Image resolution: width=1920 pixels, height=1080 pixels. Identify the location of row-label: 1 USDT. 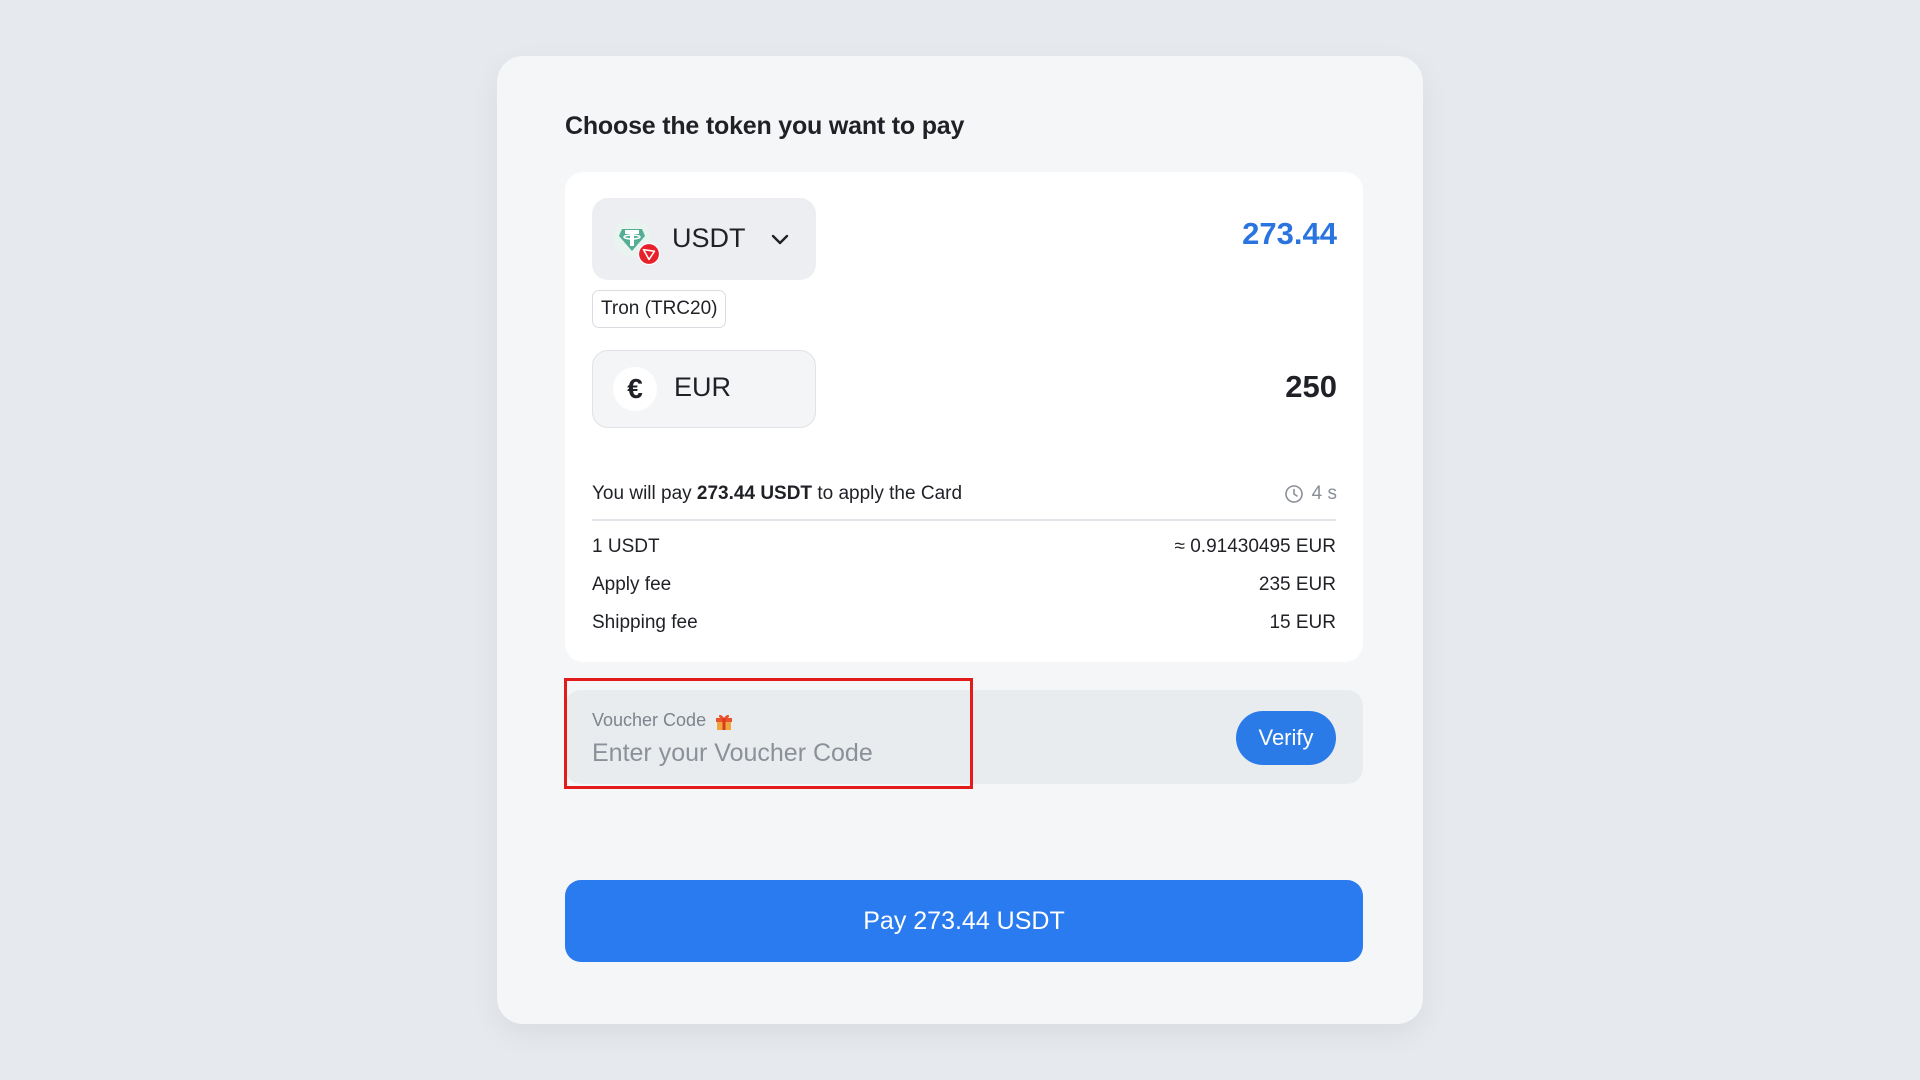
(626, 546).